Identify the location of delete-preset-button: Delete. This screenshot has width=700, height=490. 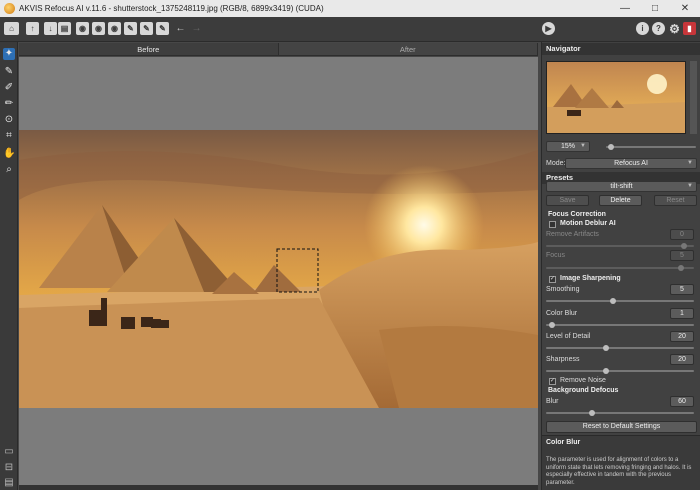
(620, 200).